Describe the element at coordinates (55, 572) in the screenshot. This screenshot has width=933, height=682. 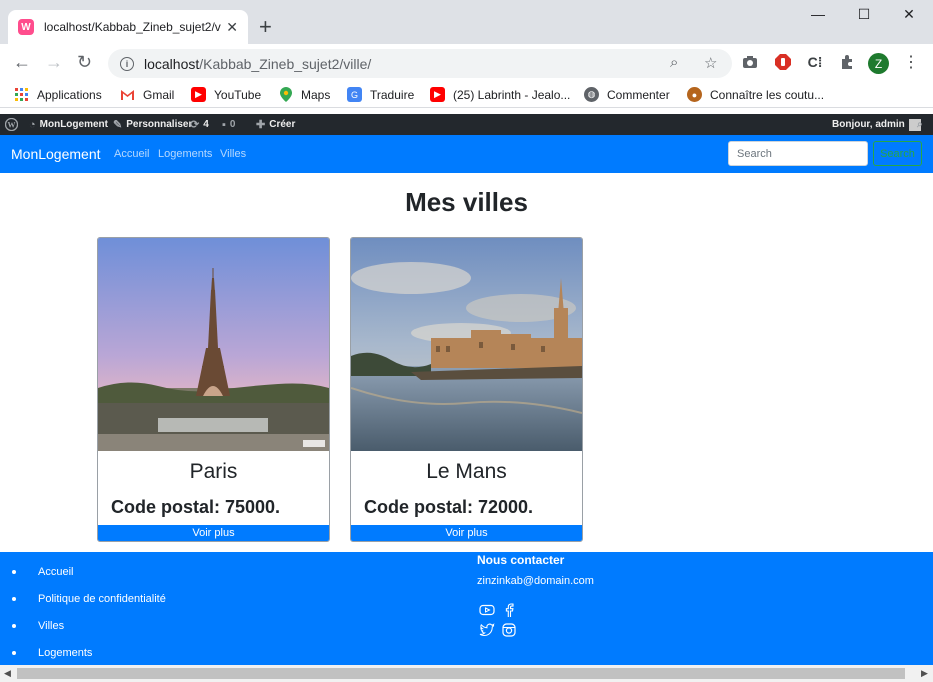
I see `footer-link-accueil: Accueil` at that location.